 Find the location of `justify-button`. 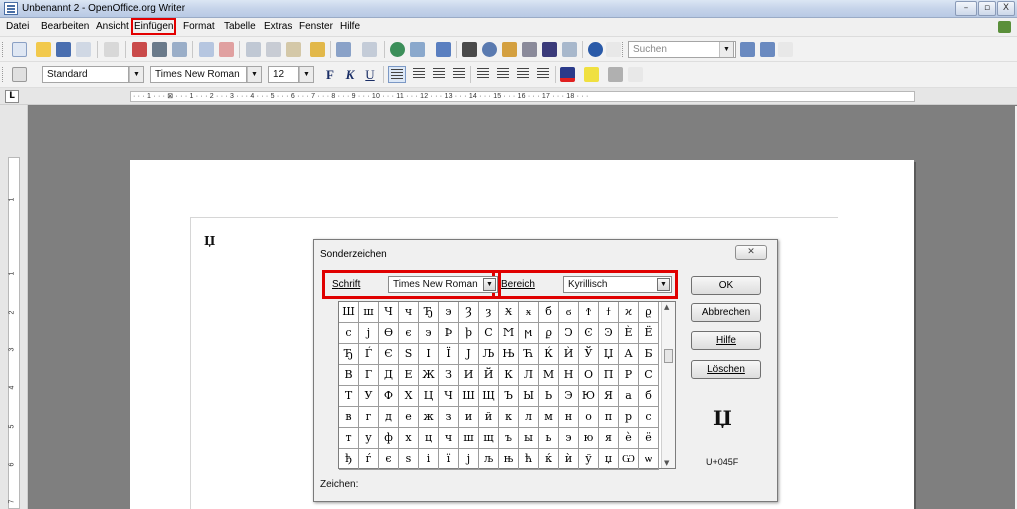

justify-button is located at coordinates (459, 74).